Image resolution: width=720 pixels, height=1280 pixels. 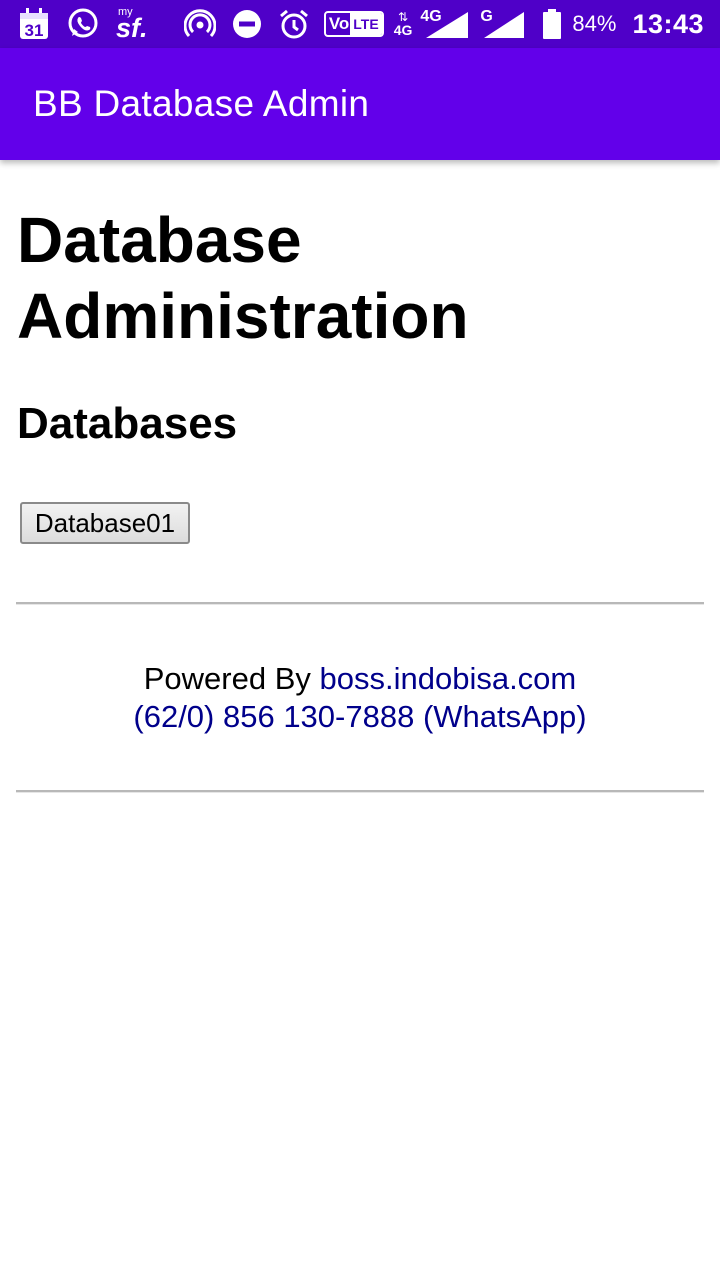 What do you see at coordinates (503, 24) in the screenshot?
I see `signal-icon-g: G` at bounding box center [503, 24].